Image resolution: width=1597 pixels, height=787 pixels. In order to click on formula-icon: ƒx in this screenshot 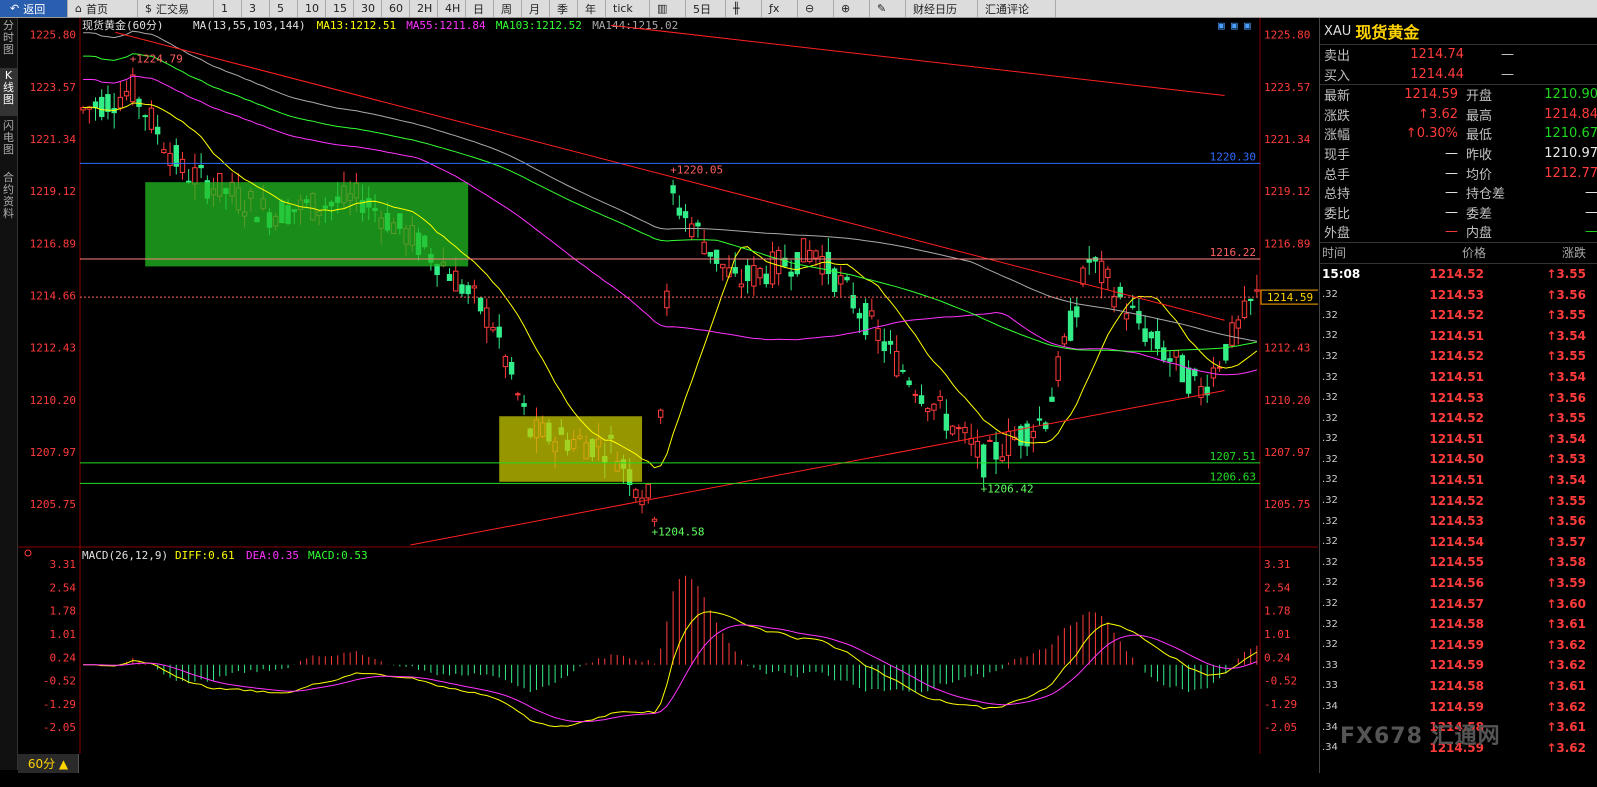, I will do `click(780, 8)`.